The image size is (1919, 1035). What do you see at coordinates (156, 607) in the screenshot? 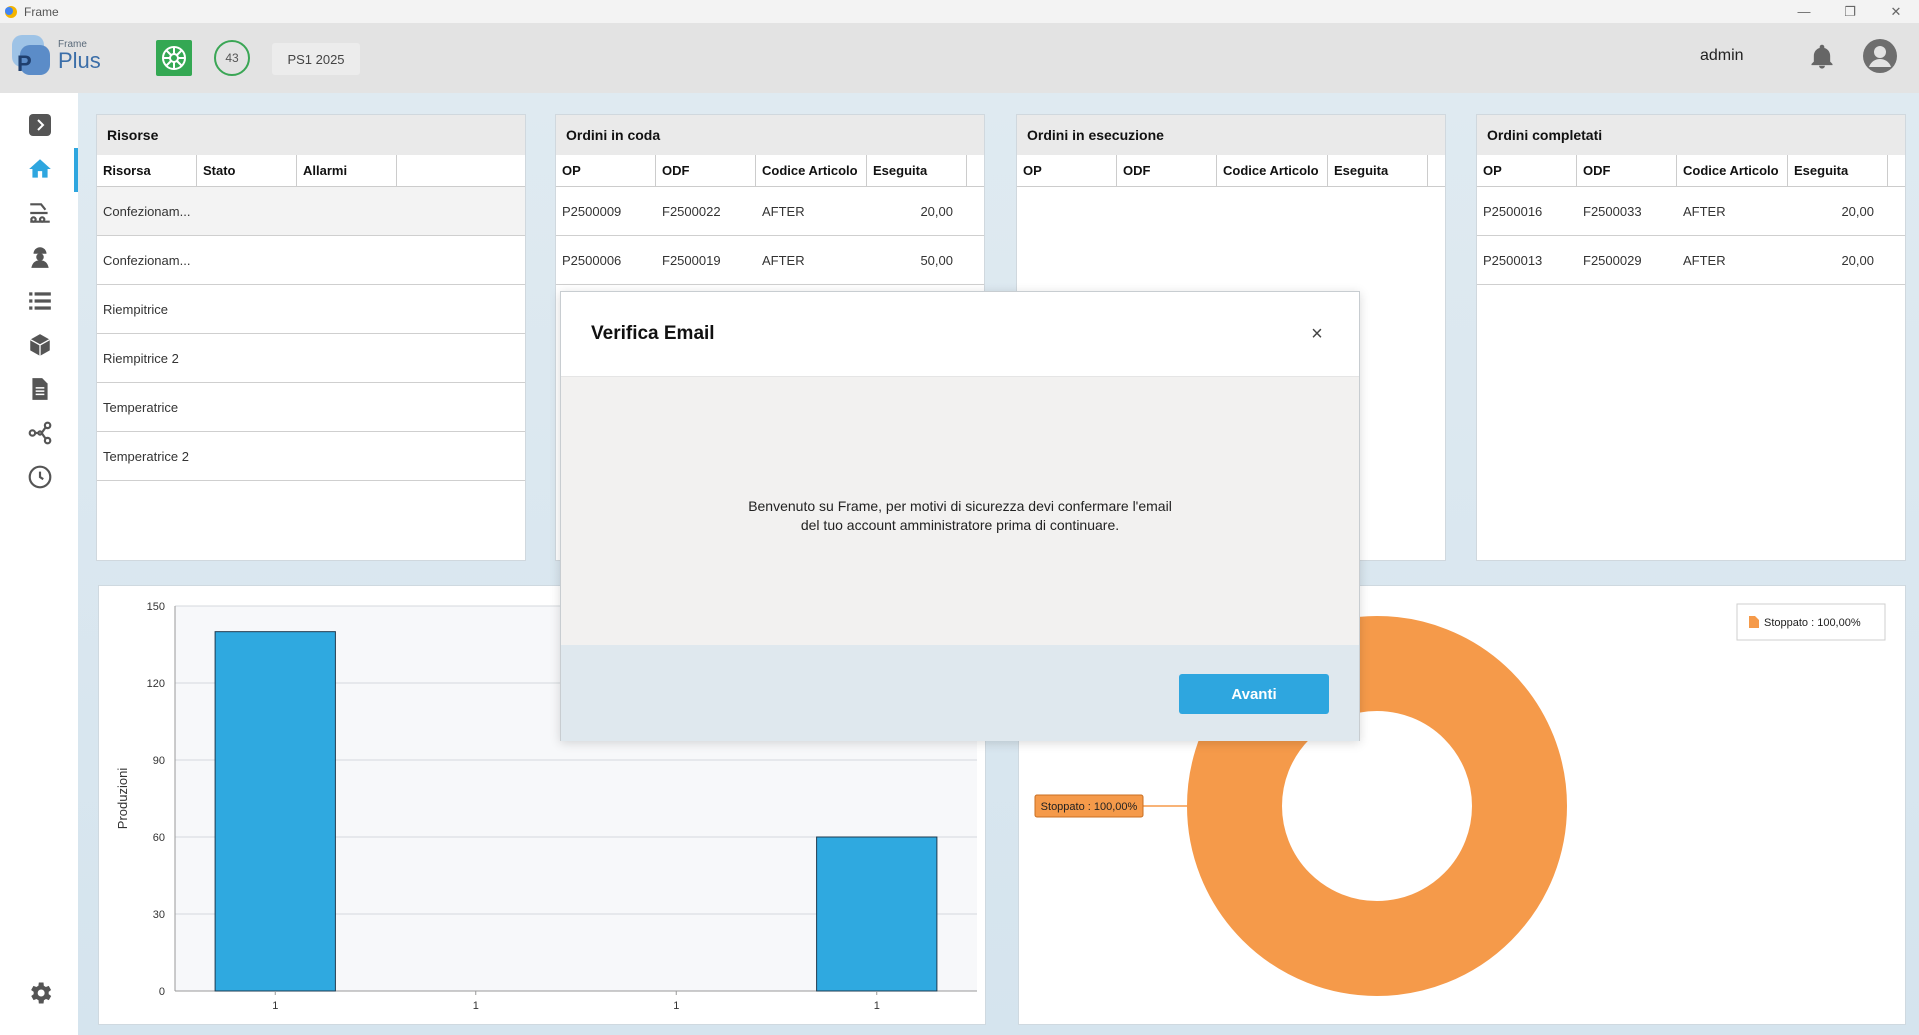
I see `y-tick-label: 150` at bounding box center [156, 607].